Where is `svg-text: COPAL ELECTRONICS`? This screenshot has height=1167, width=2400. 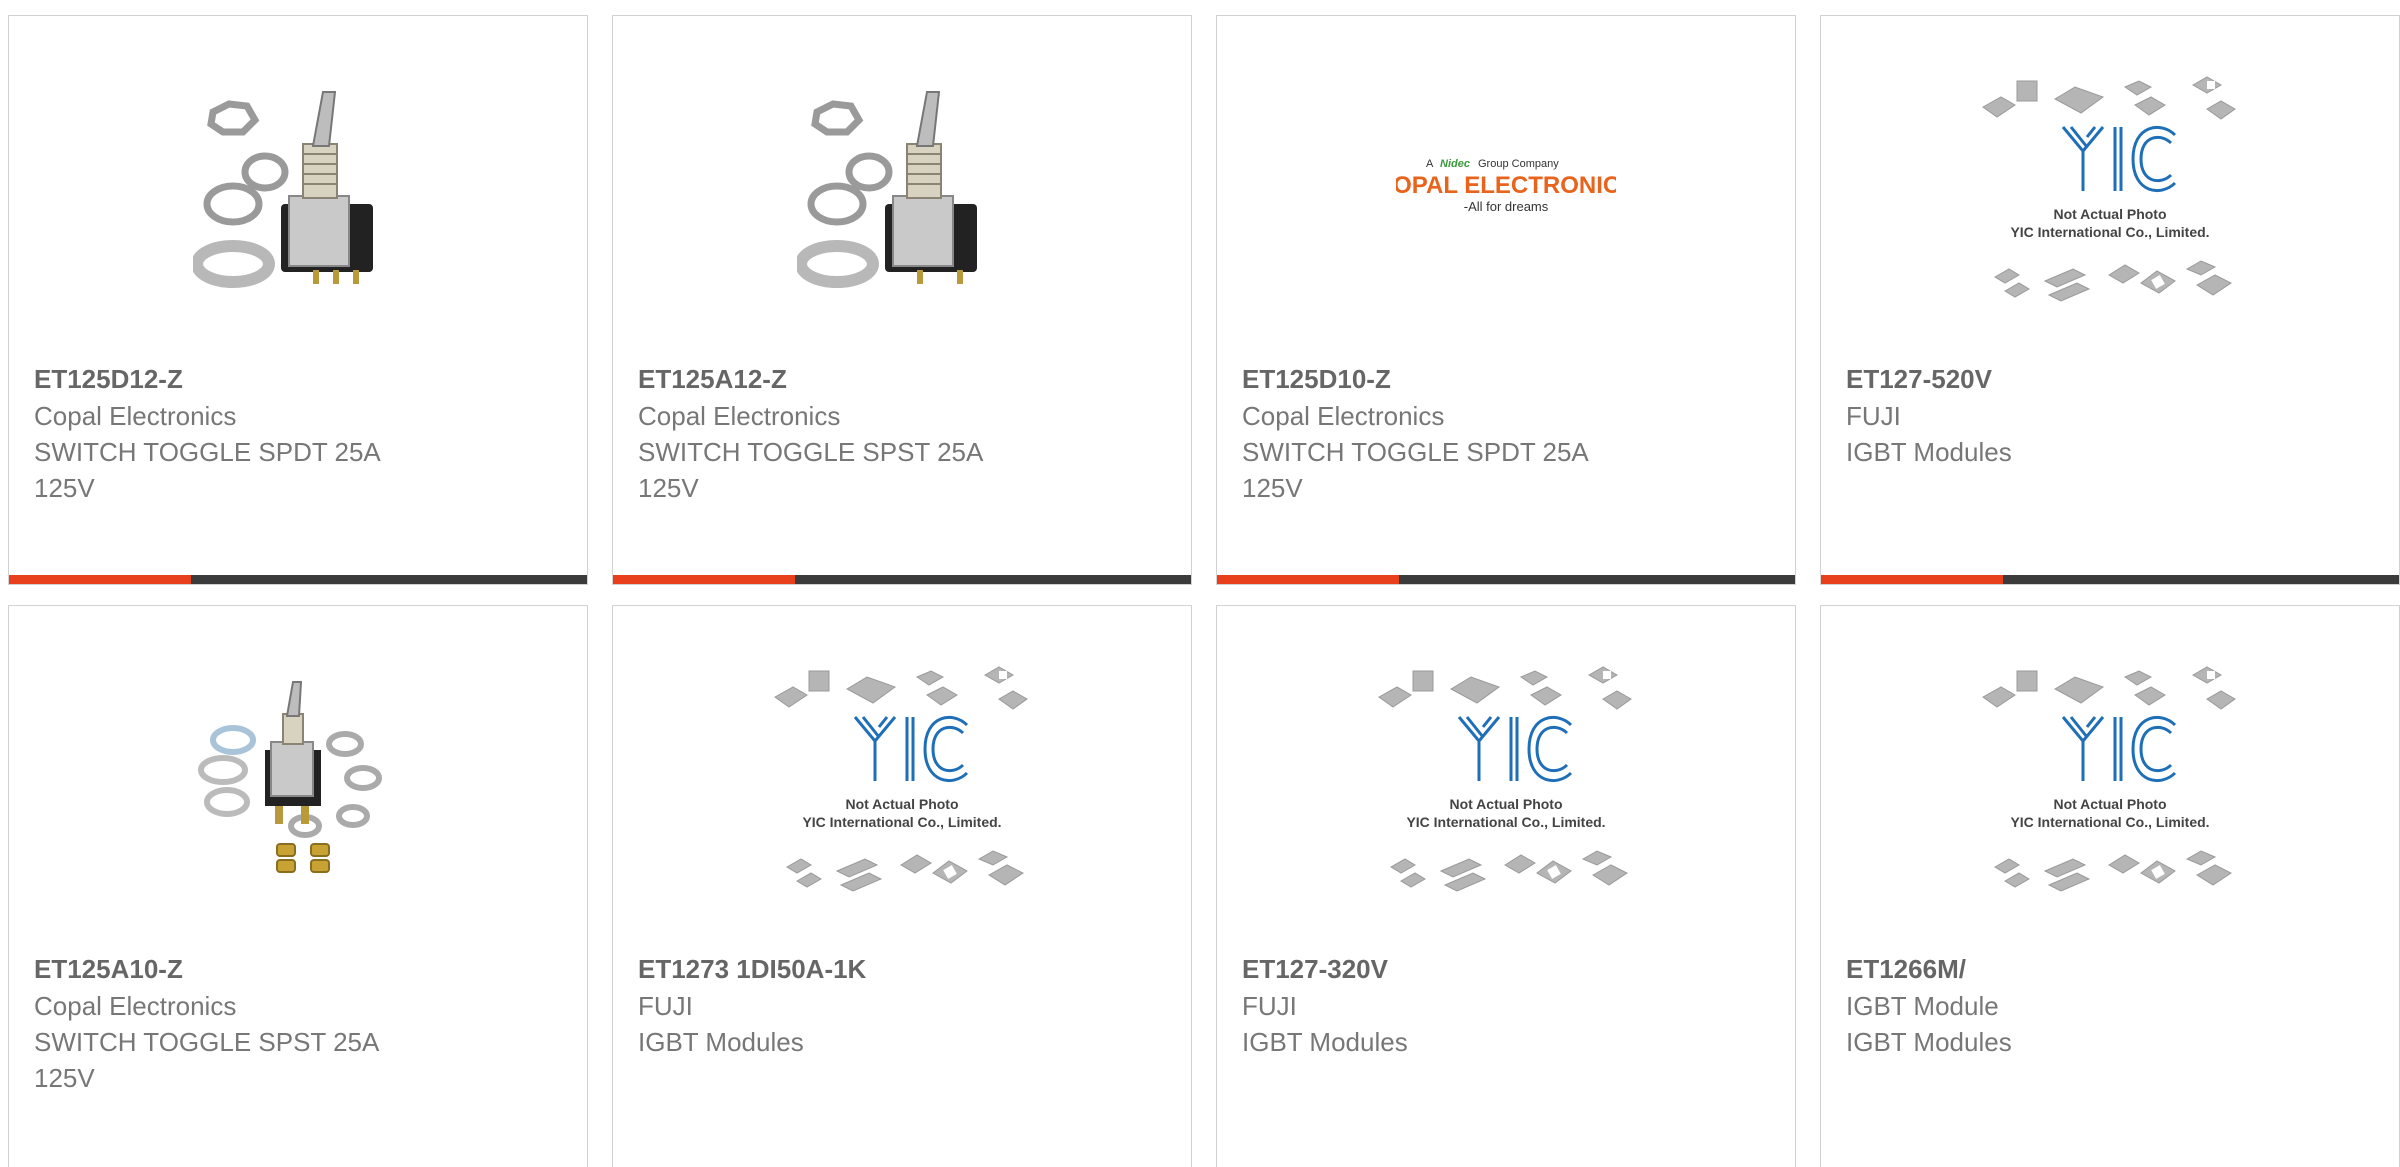 svg-text: COPAL ELECTRONICS is located at coordinates (1506, 185).